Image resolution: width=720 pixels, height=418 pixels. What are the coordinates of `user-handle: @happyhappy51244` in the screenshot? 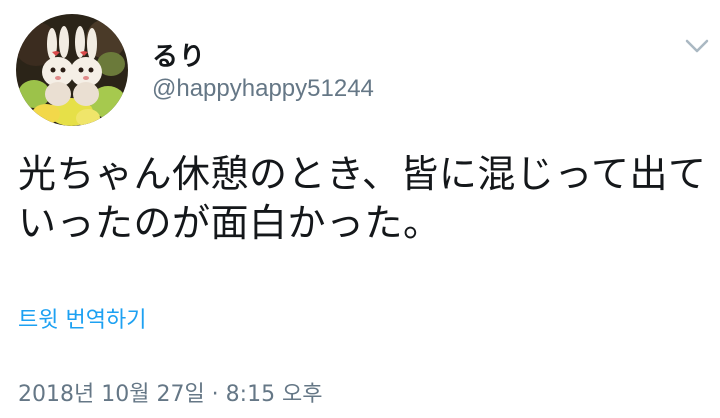 It's located at (263, 89).